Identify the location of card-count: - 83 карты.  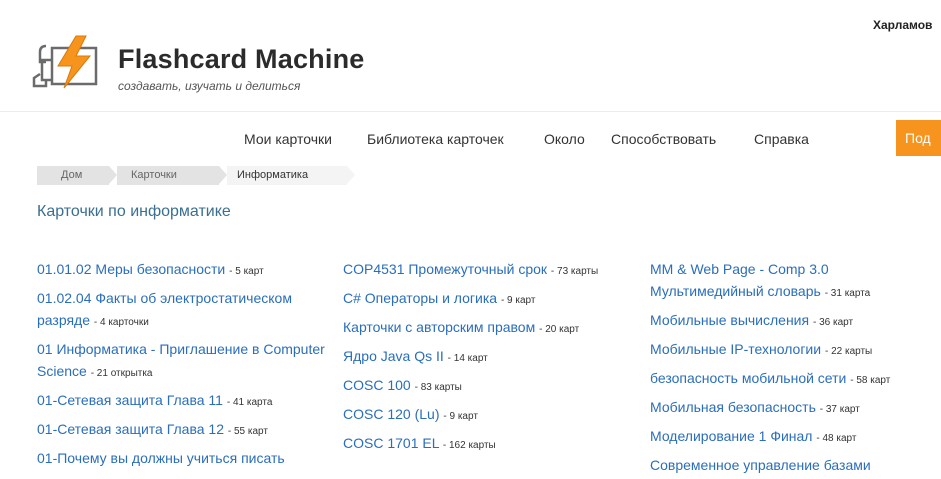
(438, 387).